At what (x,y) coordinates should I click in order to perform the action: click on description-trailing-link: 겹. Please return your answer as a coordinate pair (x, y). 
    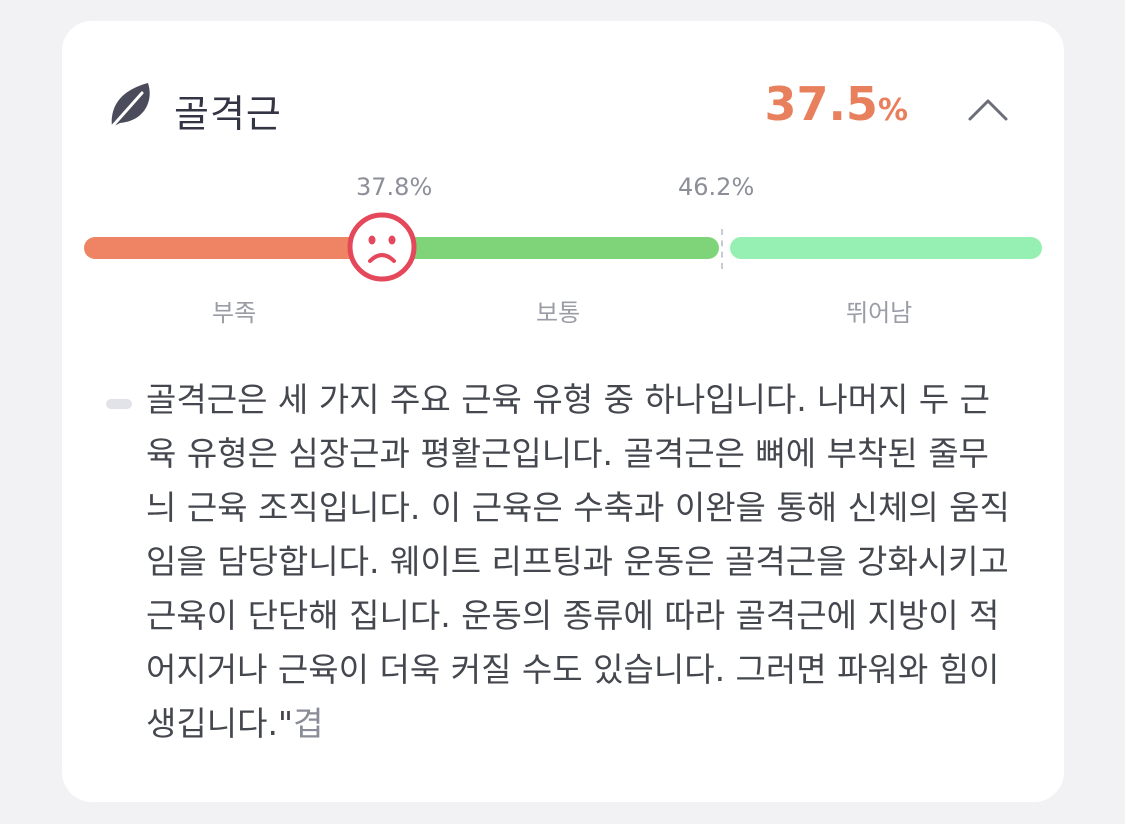
    Looking at the image, I should click on (308, 723).